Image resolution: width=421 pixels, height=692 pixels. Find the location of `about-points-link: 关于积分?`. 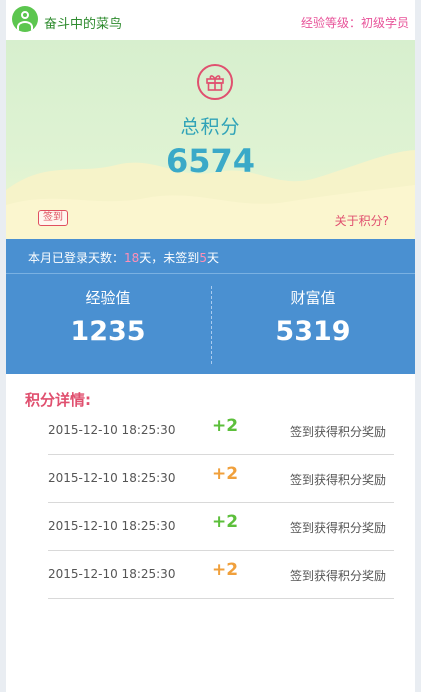

about-points-link: 关于积分? is located at coordinates (362, 220).